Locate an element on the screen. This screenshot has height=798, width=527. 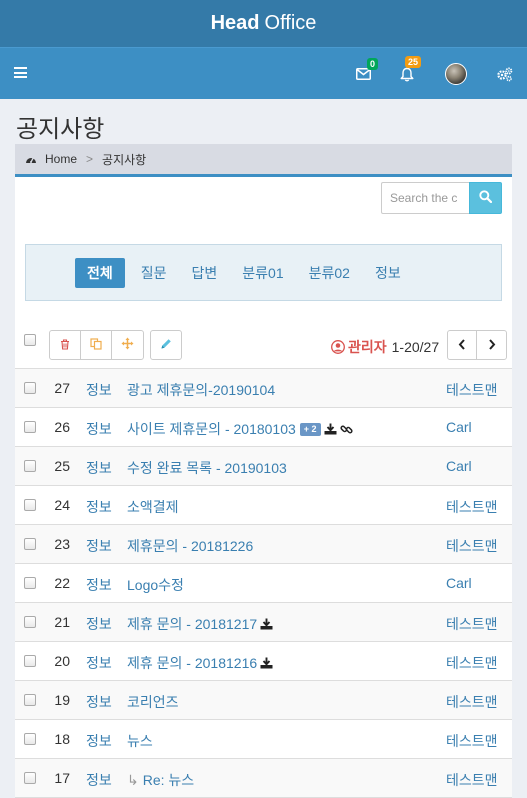
copy-button is located at coordinates (96, 345).